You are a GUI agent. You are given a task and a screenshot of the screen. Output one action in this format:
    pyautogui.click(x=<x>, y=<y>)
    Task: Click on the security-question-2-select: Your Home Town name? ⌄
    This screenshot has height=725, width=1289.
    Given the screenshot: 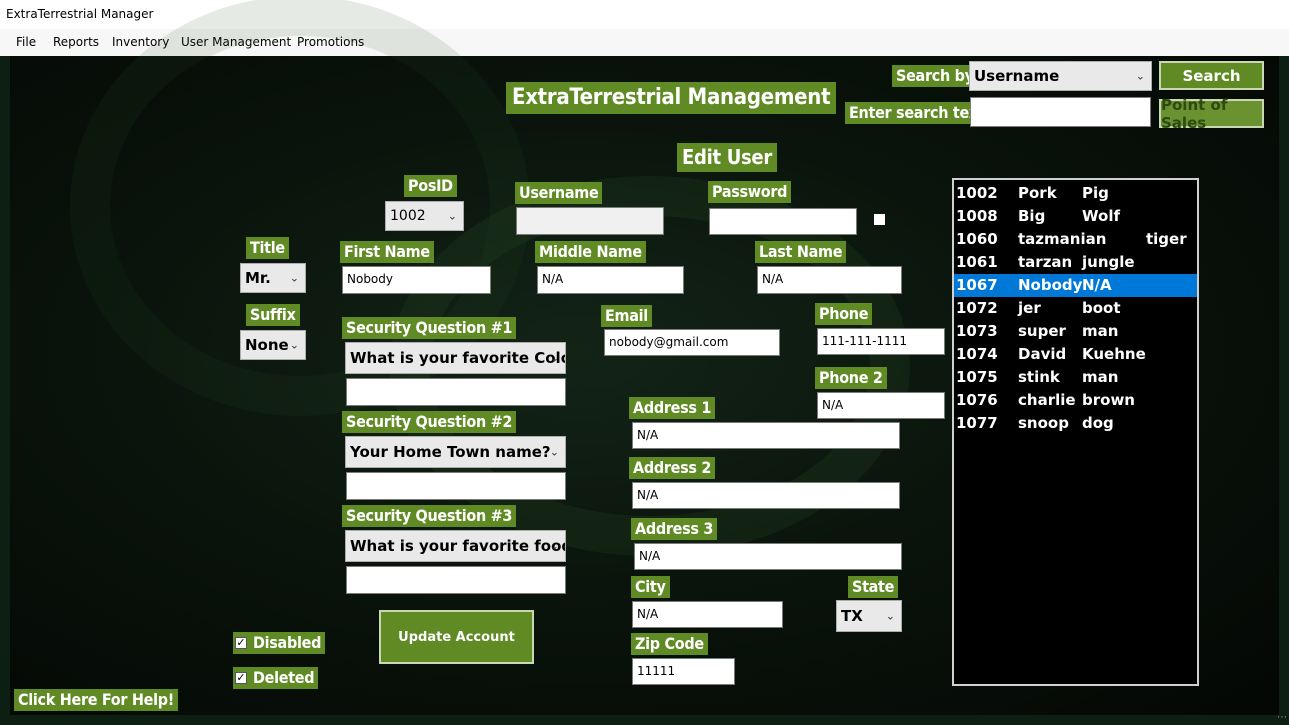 What is the action you would take?
    pyautogui.click(x=455, y=452)
    